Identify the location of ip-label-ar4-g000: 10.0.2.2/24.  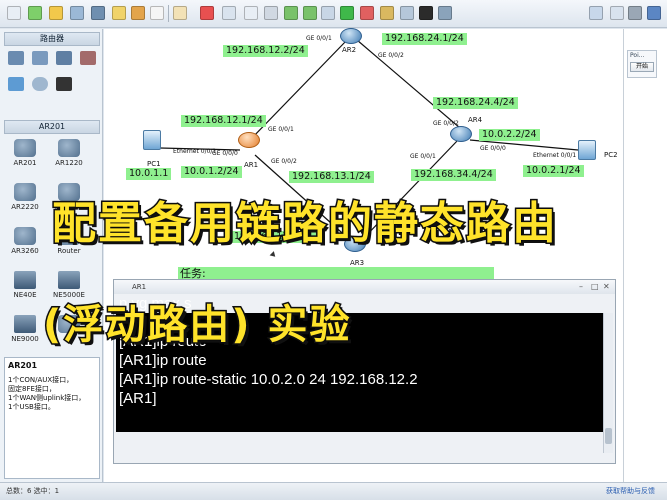
(509, 135).